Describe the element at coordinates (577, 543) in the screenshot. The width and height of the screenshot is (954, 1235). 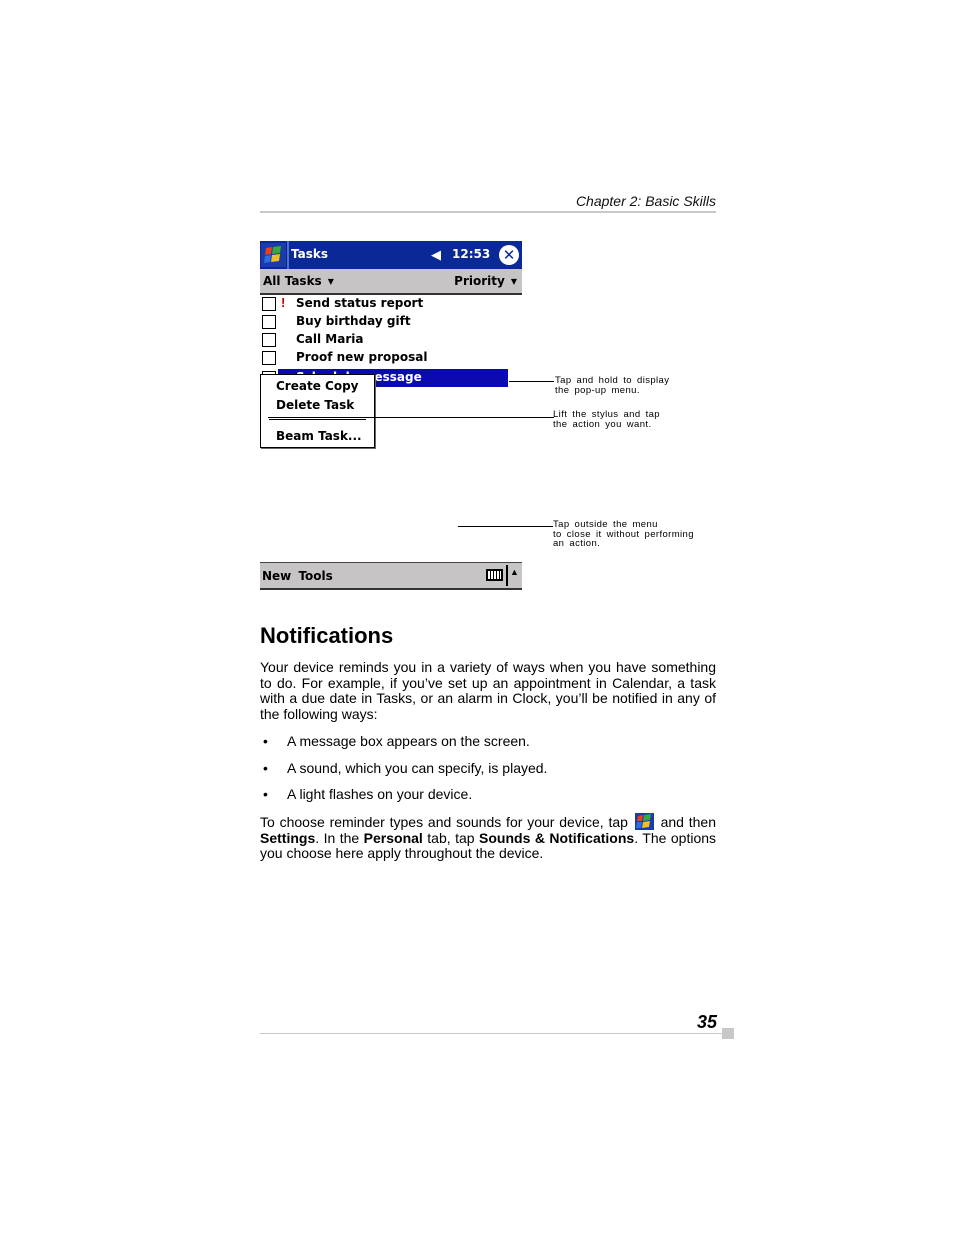
I see `callout-text: an action.` at that location.